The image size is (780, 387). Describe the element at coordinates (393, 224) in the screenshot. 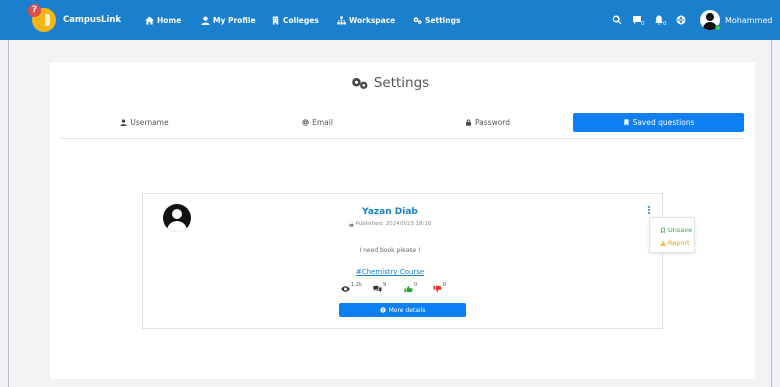

I see `post-published-text: Published: 2024/0/23 18:10` at that location.